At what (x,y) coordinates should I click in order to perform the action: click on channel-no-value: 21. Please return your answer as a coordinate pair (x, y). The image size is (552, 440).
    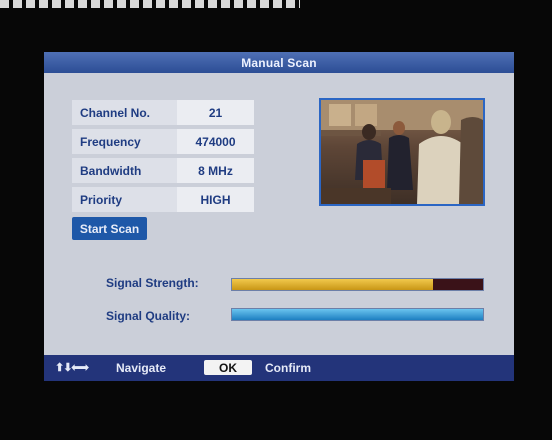
    Looking at the image, I should click on (215, 112).